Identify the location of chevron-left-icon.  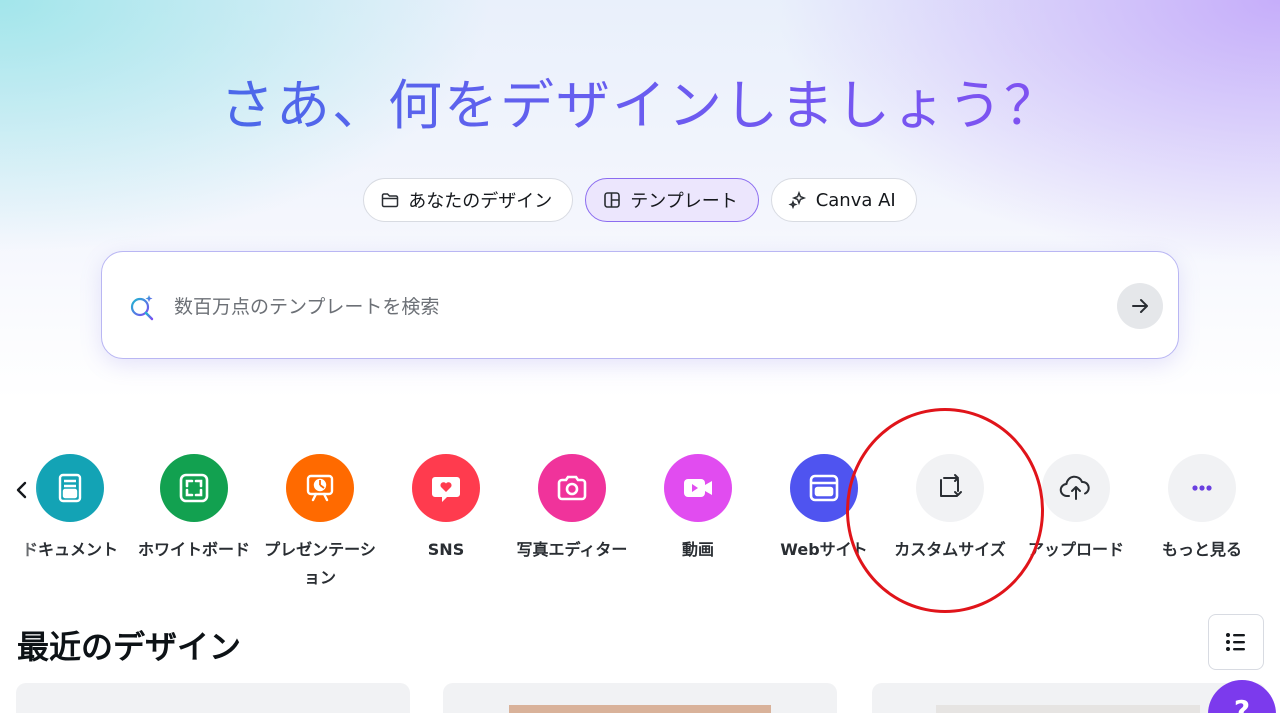
(22, 490).